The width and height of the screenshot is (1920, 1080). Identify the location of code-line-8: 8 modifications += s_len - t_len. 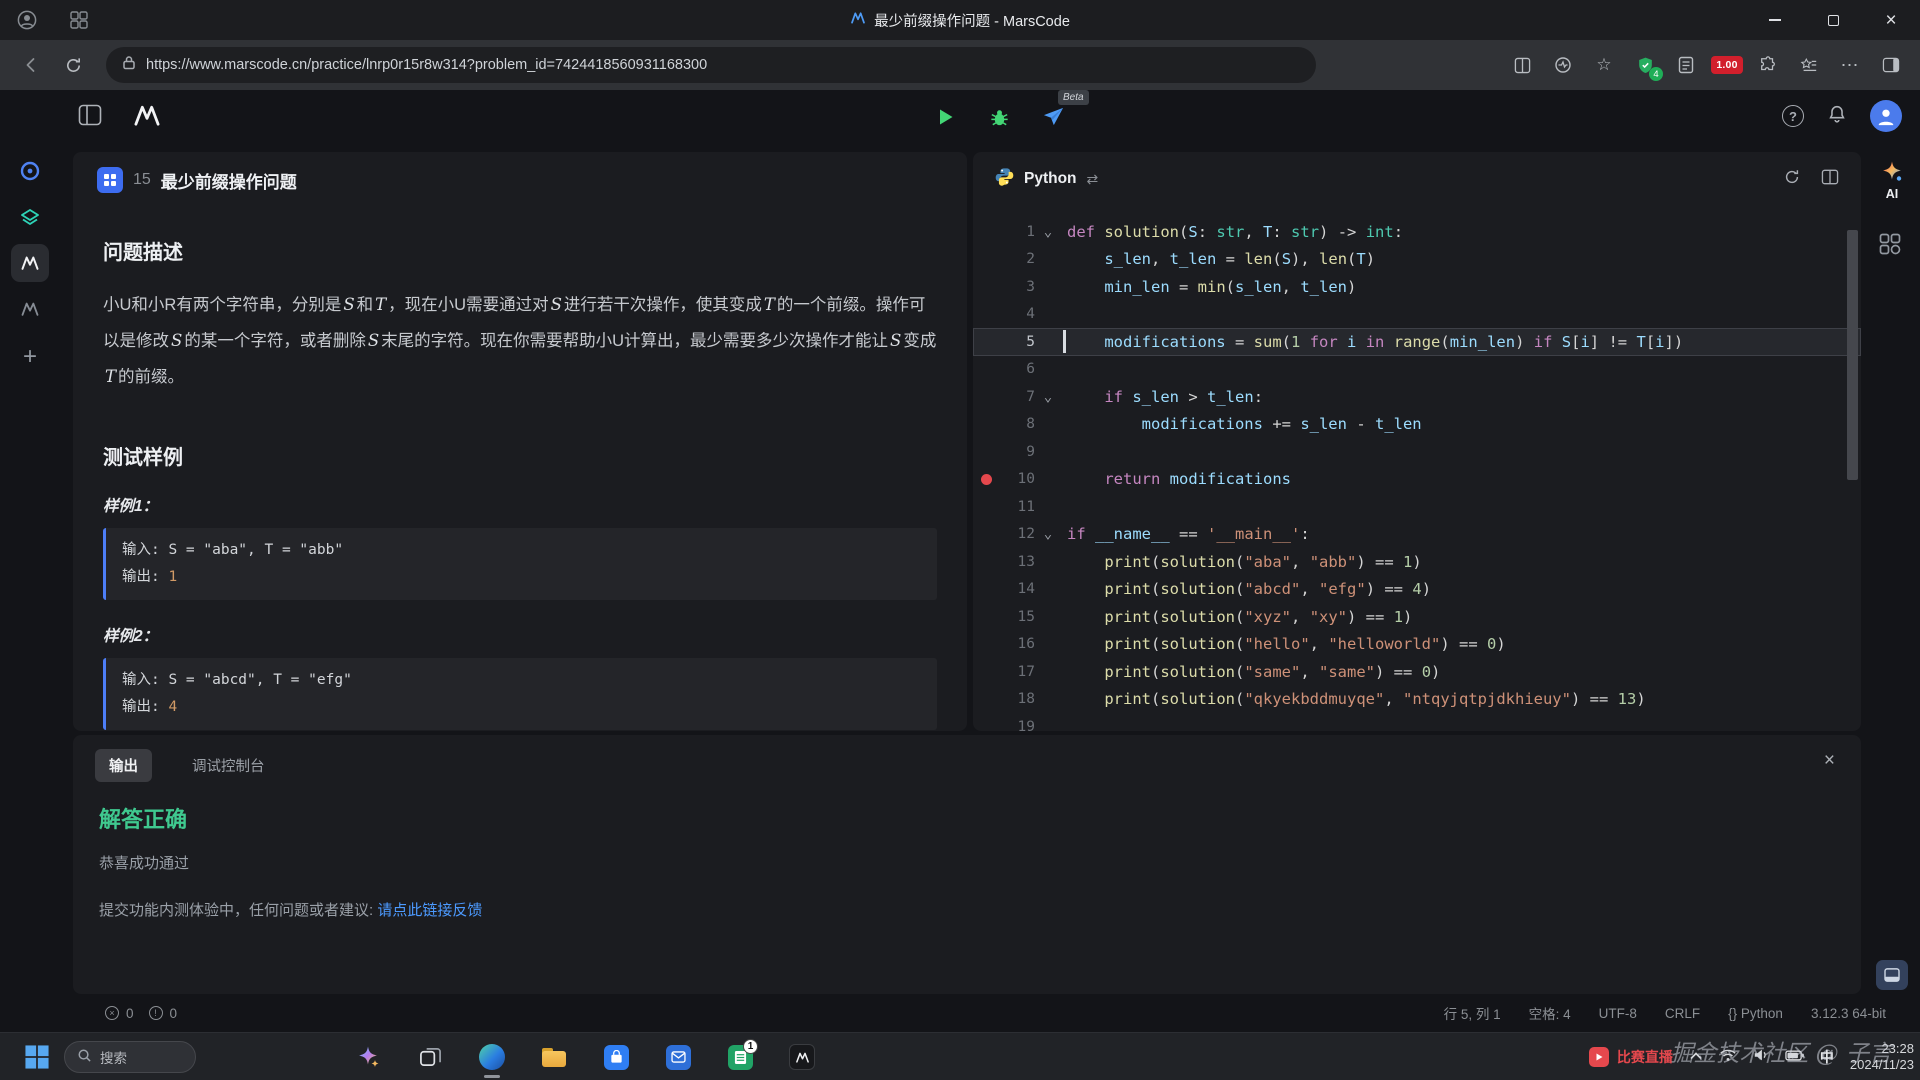
(1417, 425).